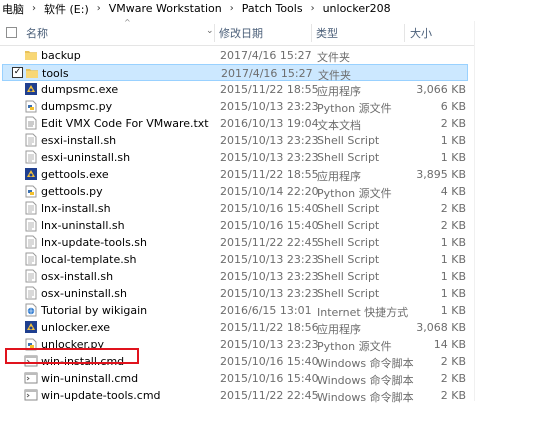 This screenshot has height=421, width=554. What do you see at coordinates (453, 191) in the screenshot?
I see `file-size: 4 KB` at bounding box center [453, 191].